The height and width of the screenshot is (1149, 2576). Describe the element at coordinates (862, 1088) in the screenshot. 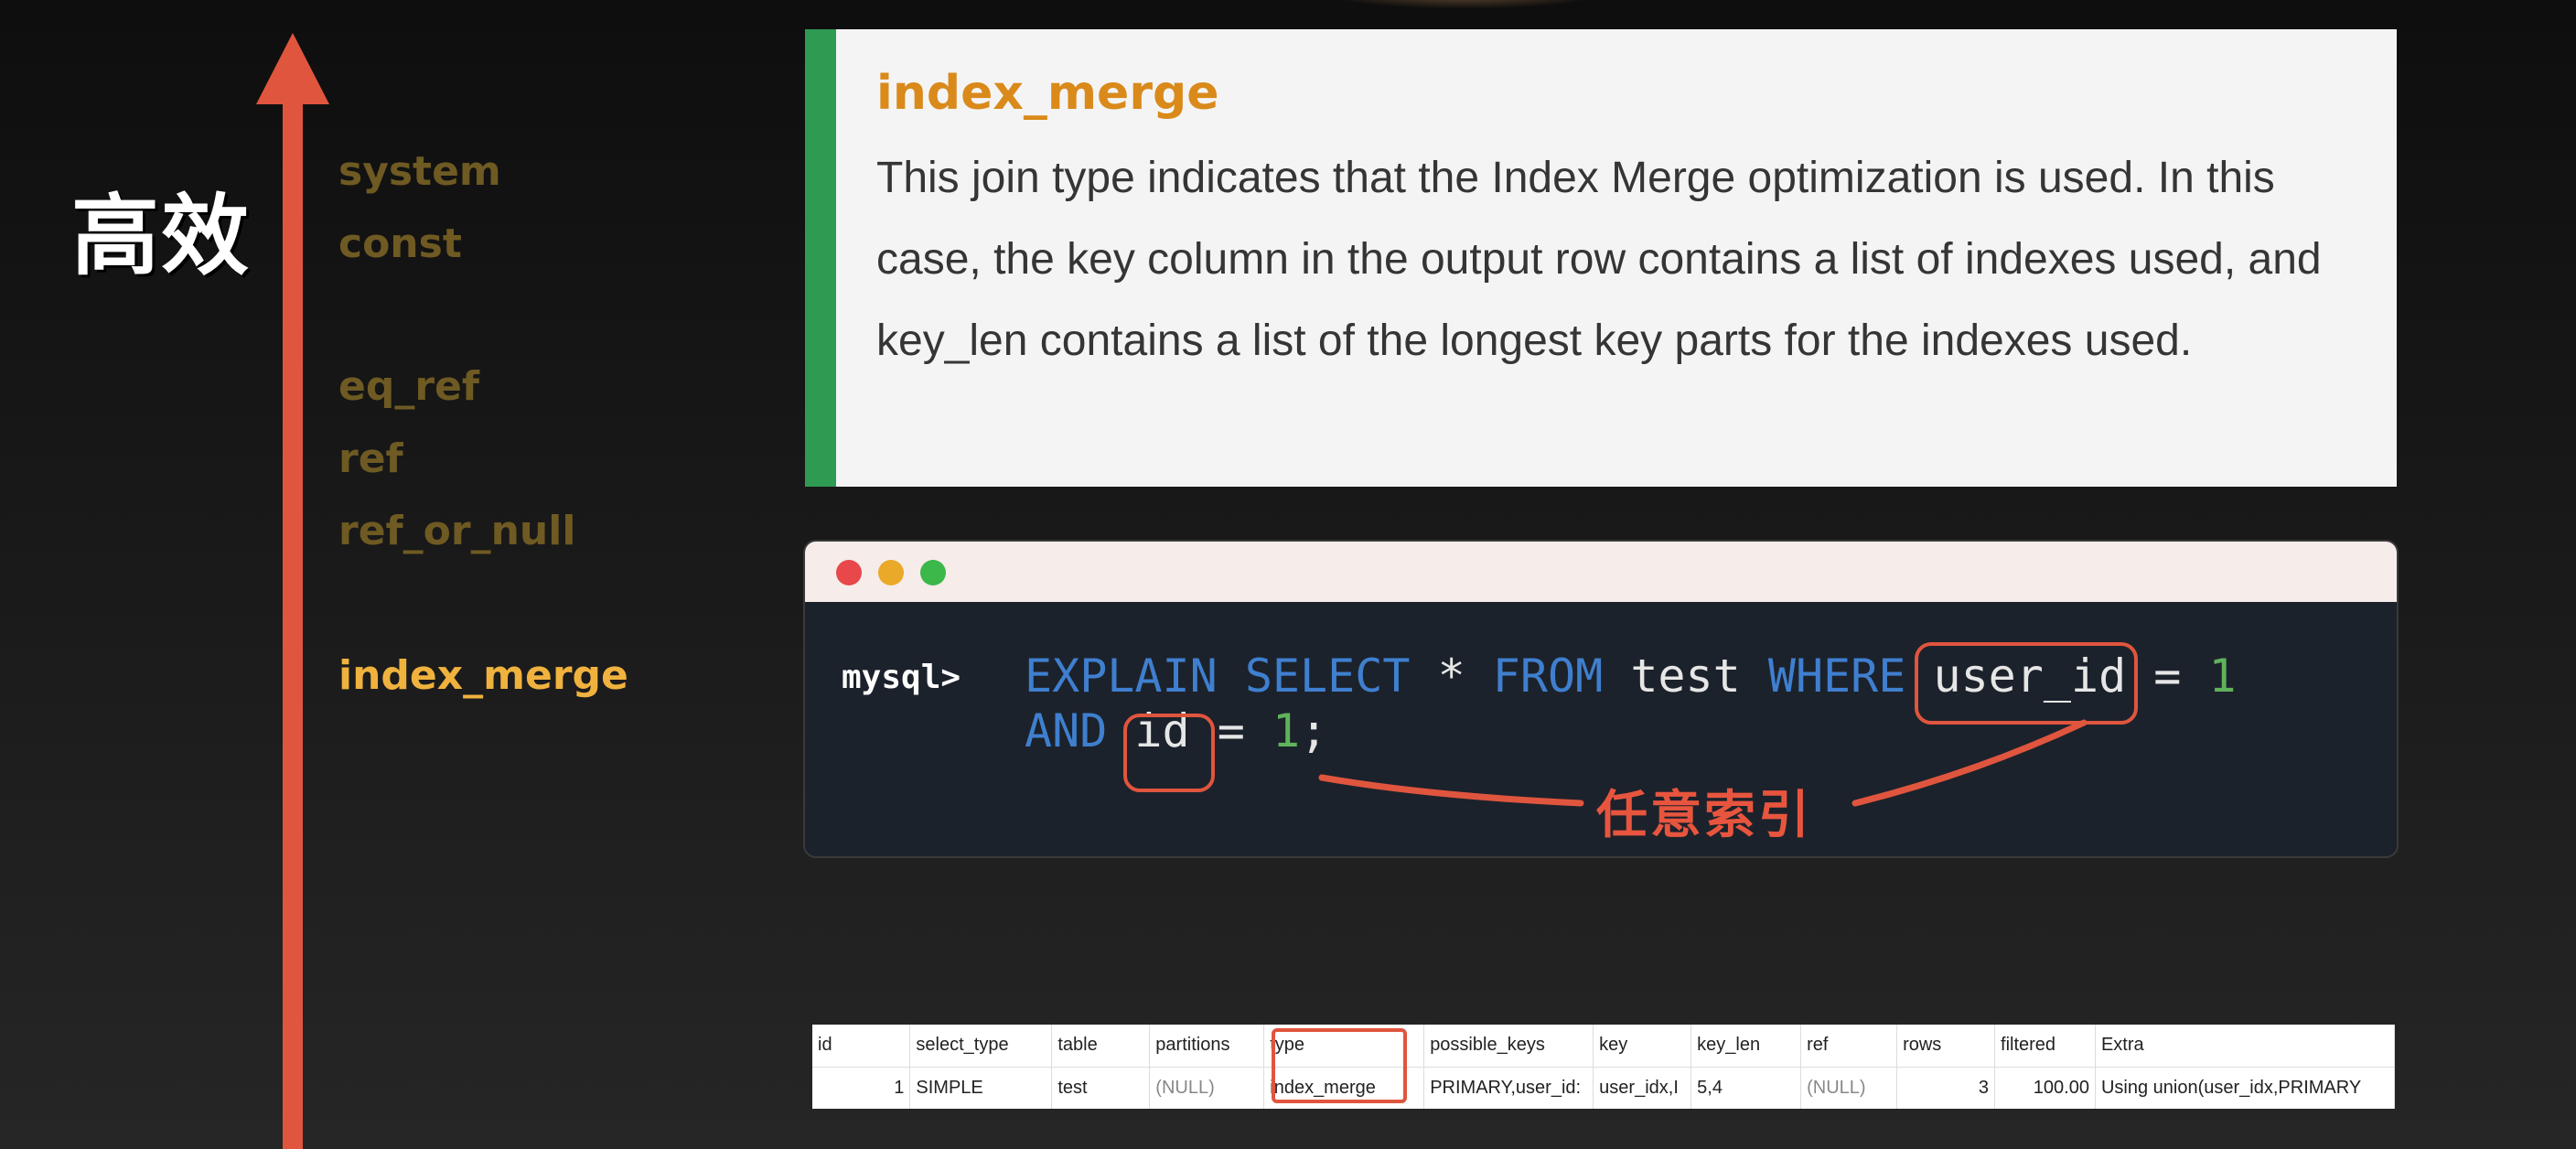

I see `table-cell: 1` at that location.